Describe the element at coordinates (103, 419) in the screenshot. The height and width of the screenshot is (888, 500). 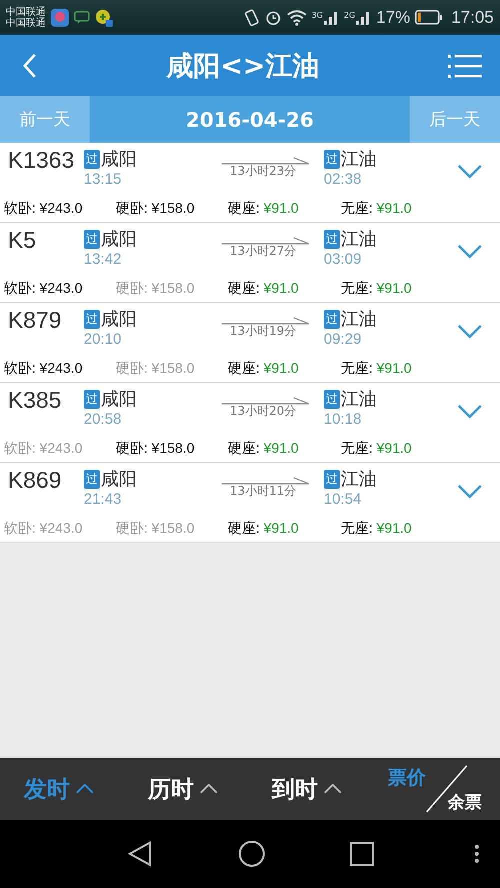
I see `departure-time: 20:58` at that location.